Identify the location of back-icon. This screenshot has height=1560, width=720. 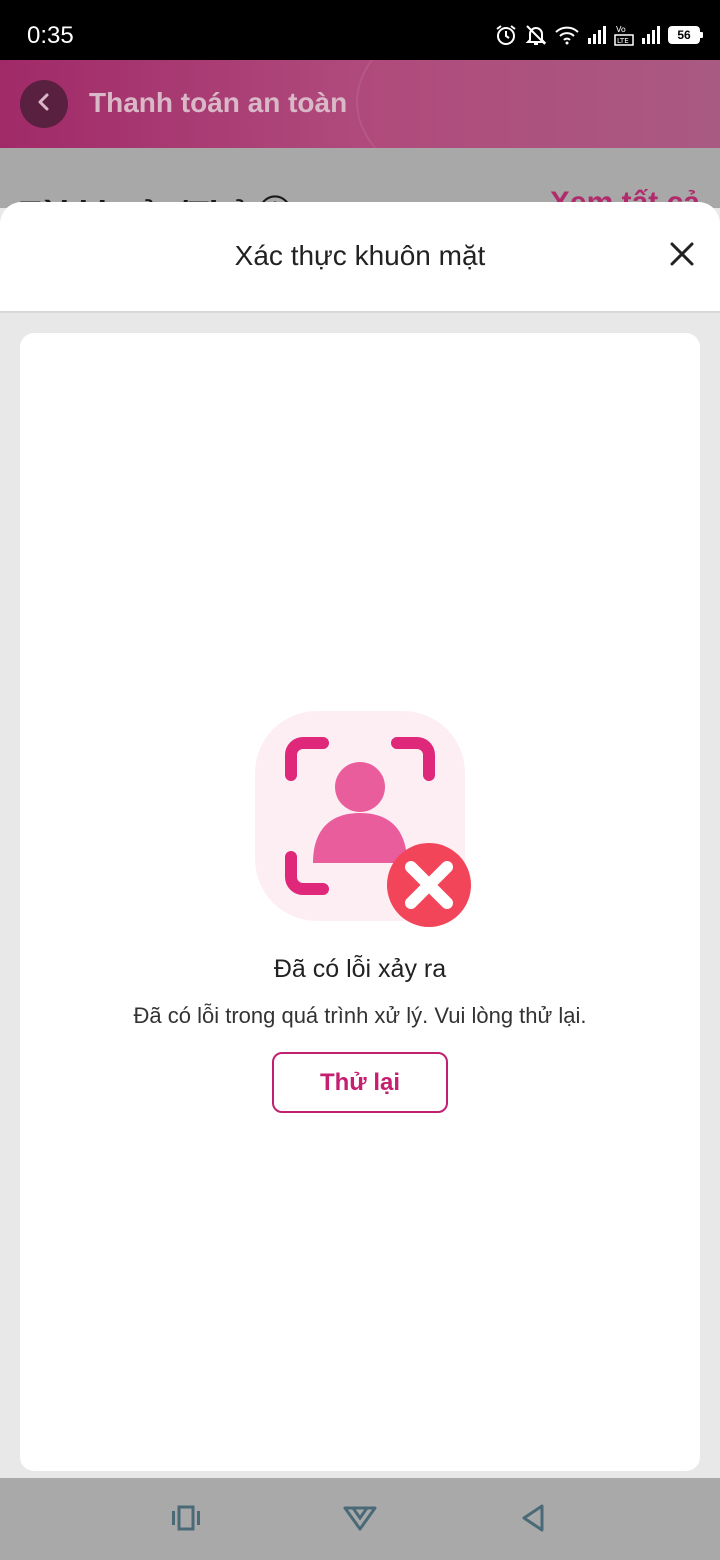
(533, 1520).